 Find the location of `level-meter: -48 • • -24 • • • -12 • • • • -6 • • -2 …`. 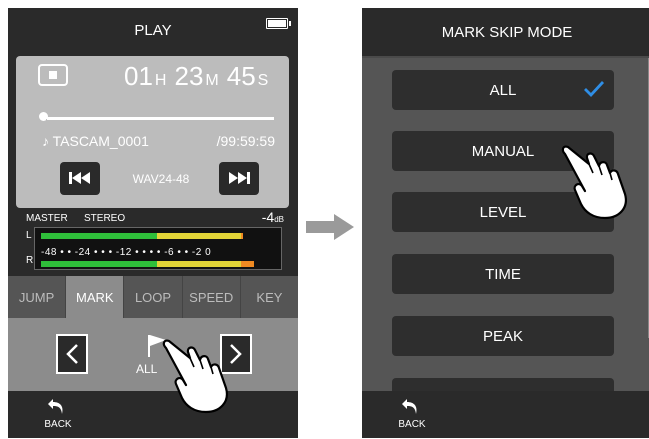

level-meter: -48 • • -24 • • • -12 • • • • -6 • • -2 … is located at coordinates (158, 248).